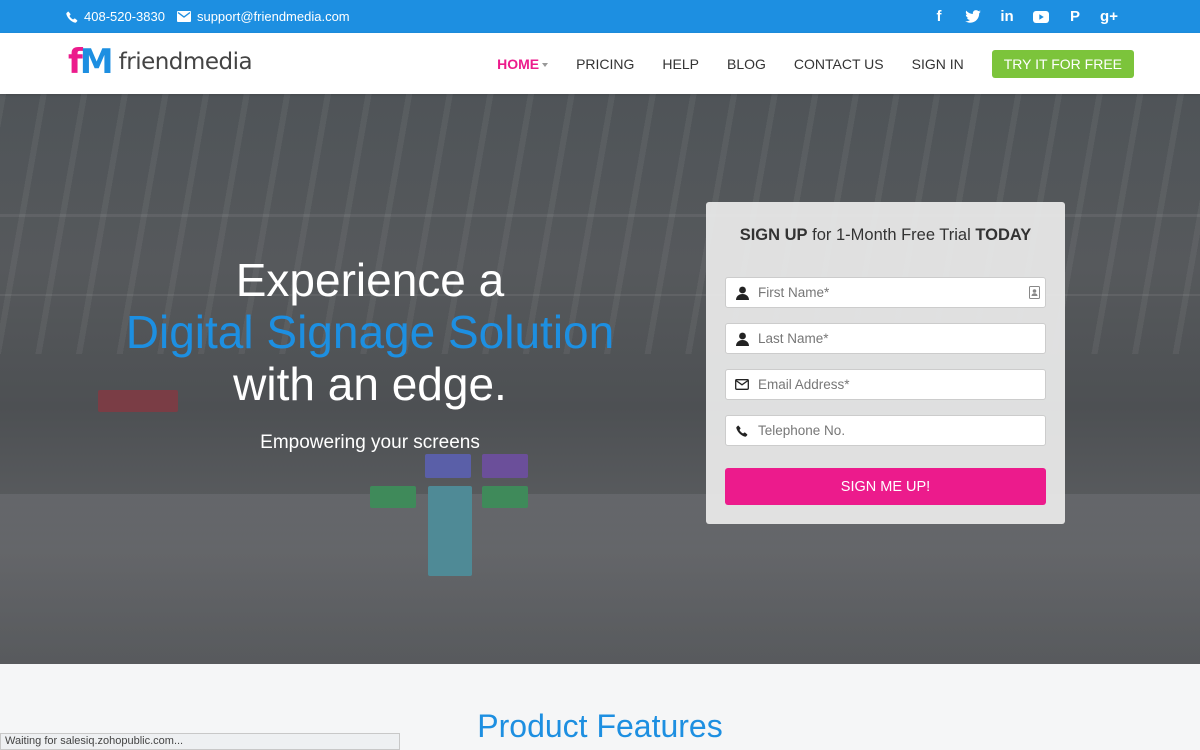 Image resolution: width=1200 pixels, height=750 pixels. I want to click on nav-pricing: PRICING, so click(605, 64).